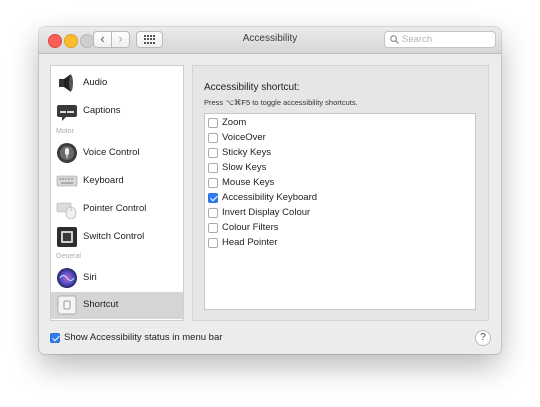 The image size is (540, 407). What do you see at coordinates (247, 152) in the screenshot?
I see `option-label: Sticky Keys` at bounding box center [247, 152].